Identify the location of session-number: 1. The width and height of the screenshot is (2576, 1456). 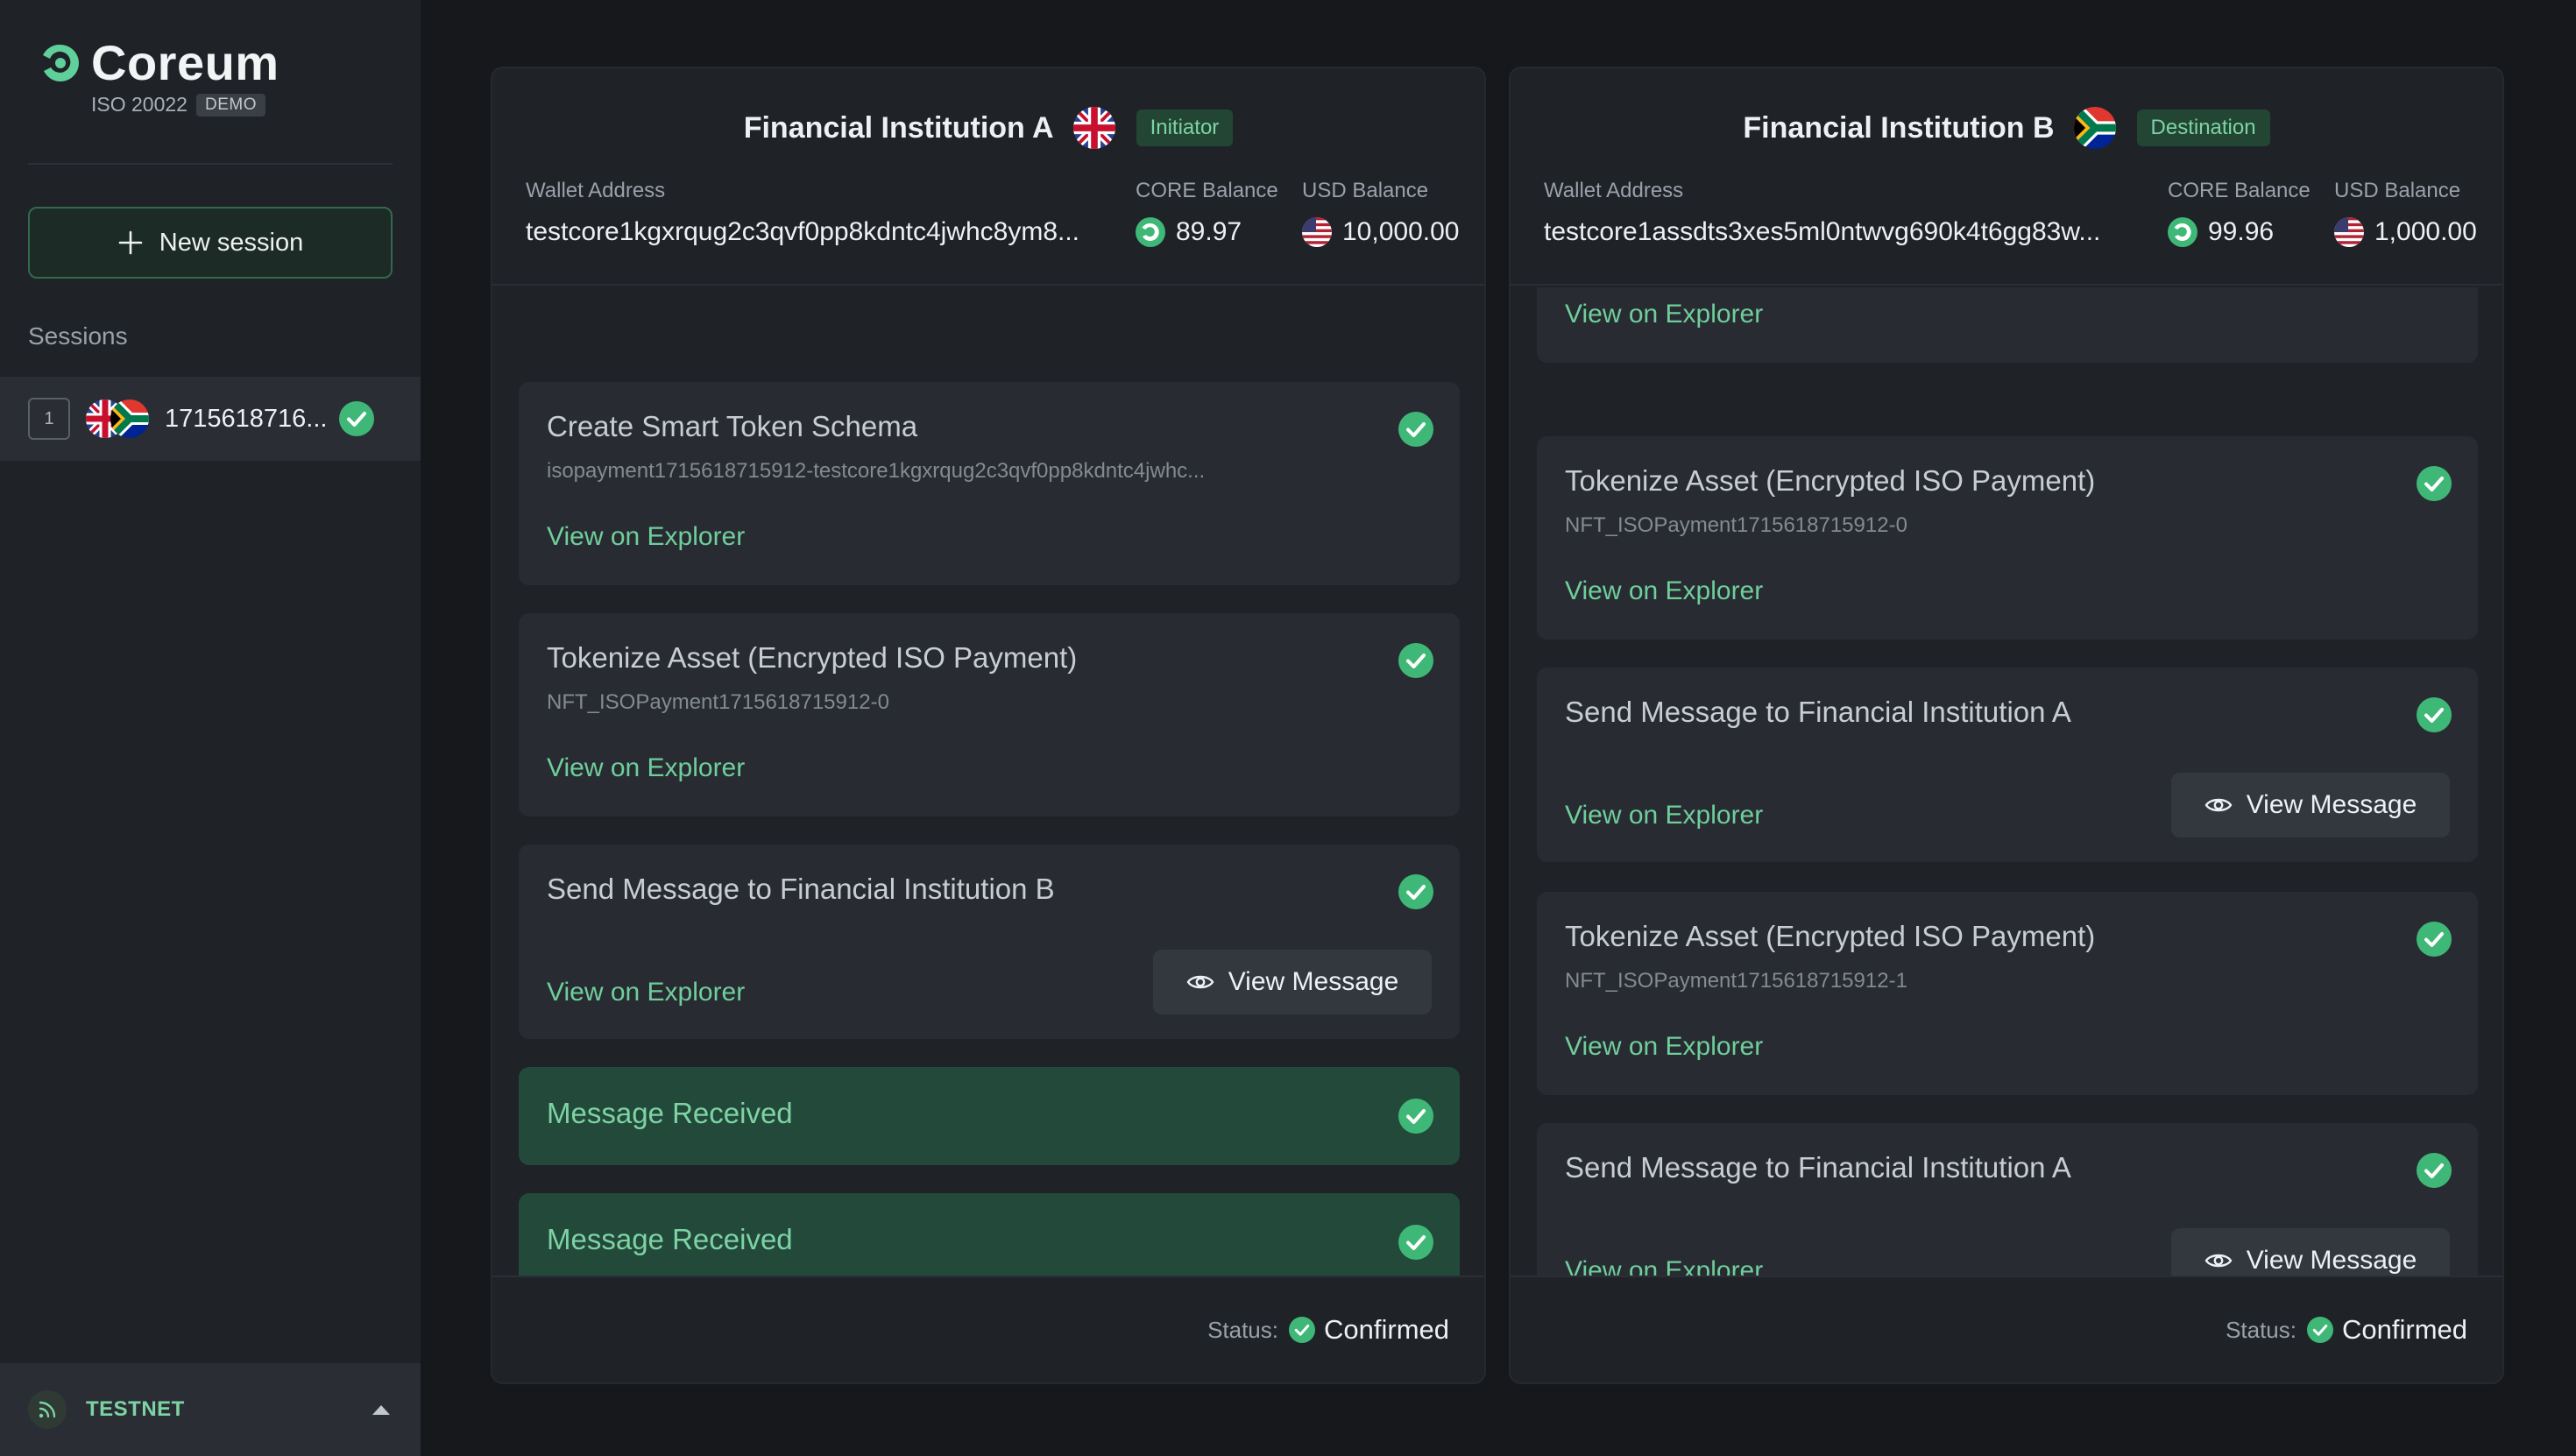
(49, 419).